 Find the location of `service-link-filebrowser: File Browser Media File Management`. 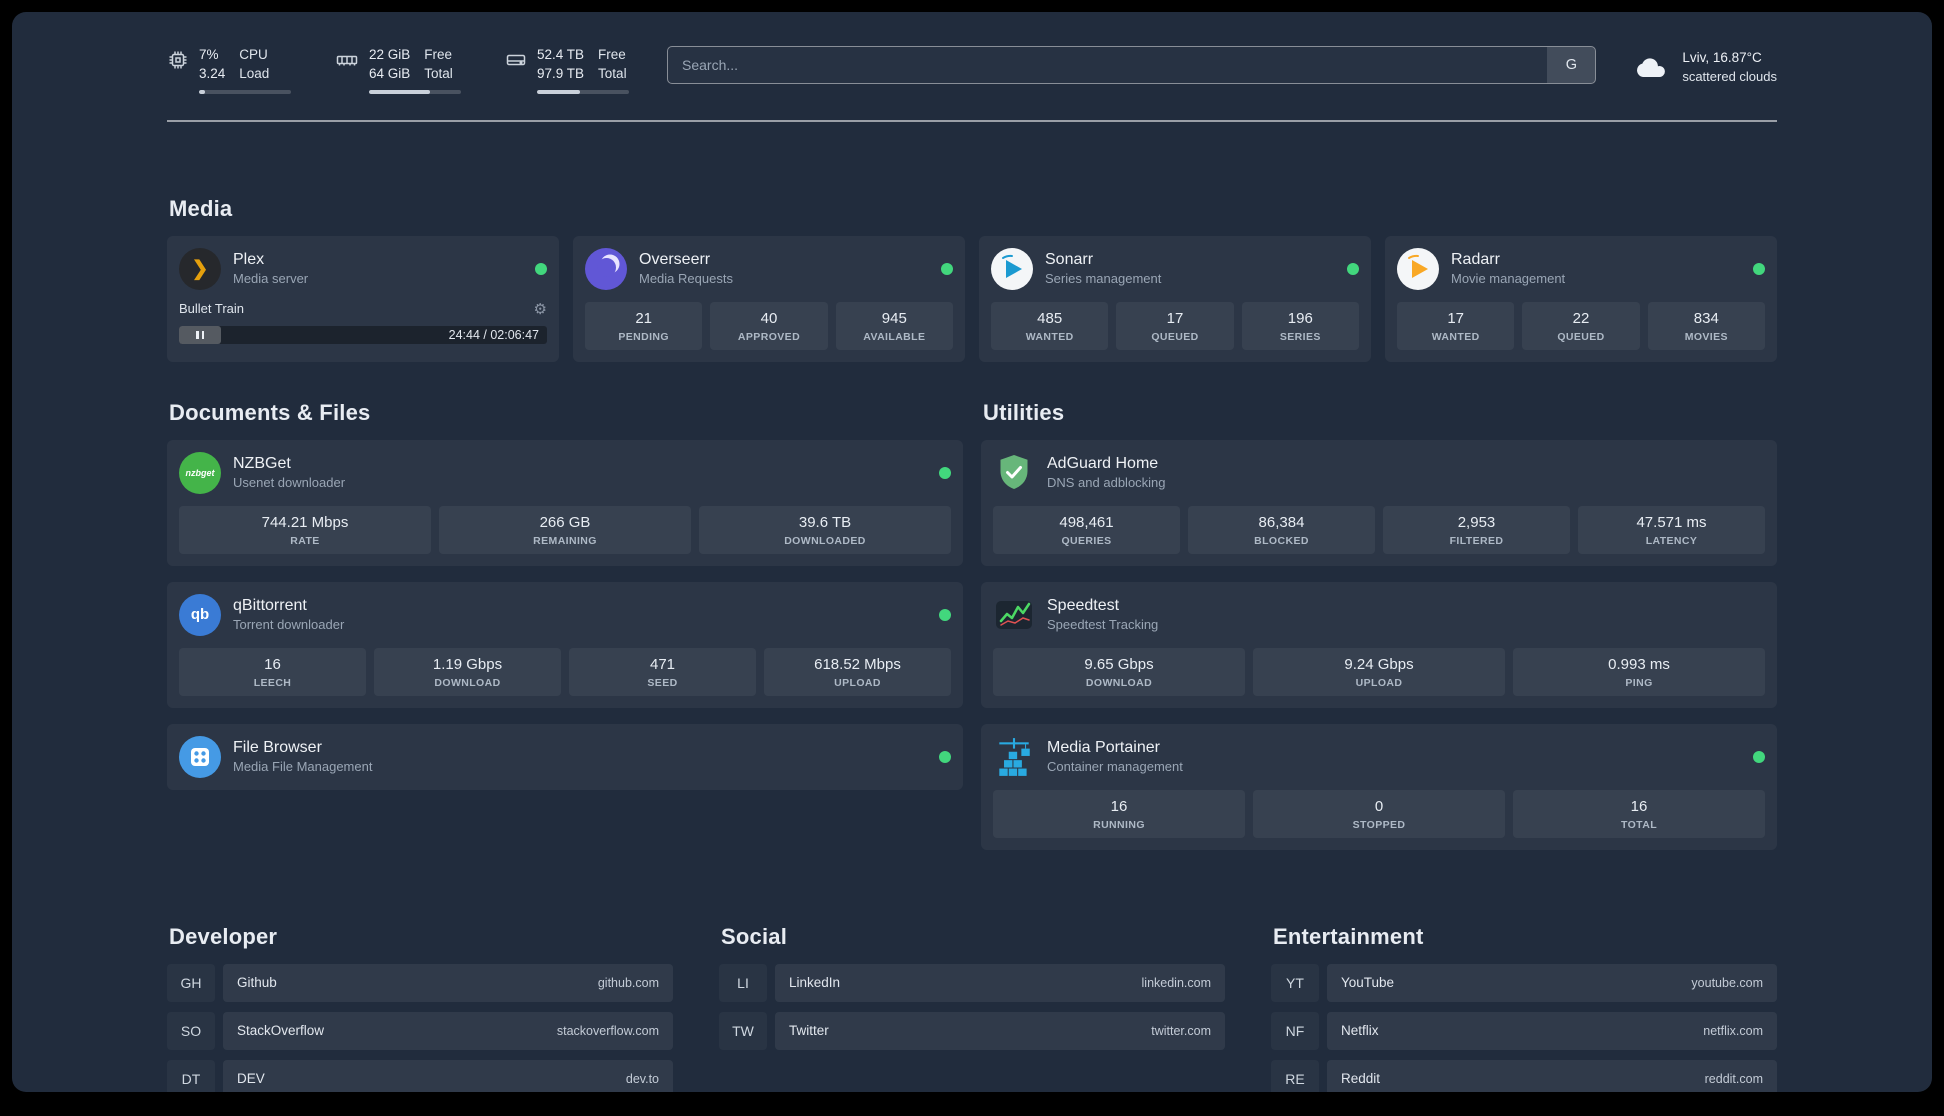

service-link-filebrowser: File Browser Media File Management is located at coordinates (565, 756).